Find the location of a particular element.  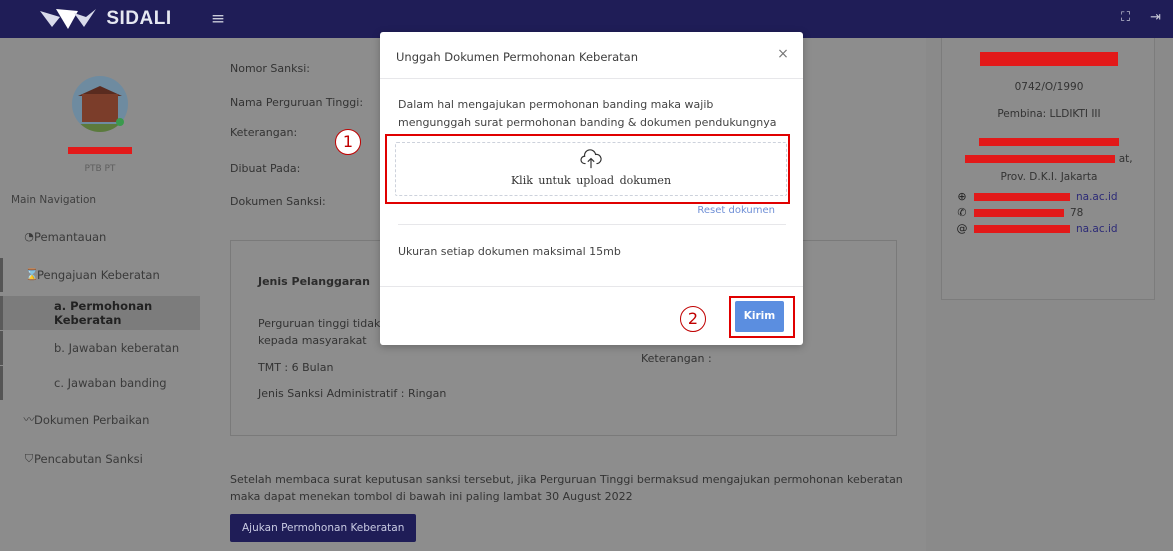

sidebar-item-jawaban-banding: c. Jawaban banding is located at coordinates (100, 383).